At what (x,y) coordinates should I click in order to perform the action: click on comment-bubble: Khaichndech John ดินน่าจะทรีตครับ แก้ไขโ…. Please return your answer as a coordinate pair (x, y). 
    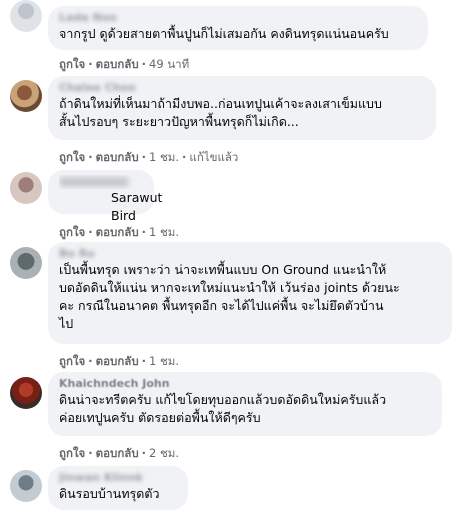
    Looking at the image, I should click on (245, 404).